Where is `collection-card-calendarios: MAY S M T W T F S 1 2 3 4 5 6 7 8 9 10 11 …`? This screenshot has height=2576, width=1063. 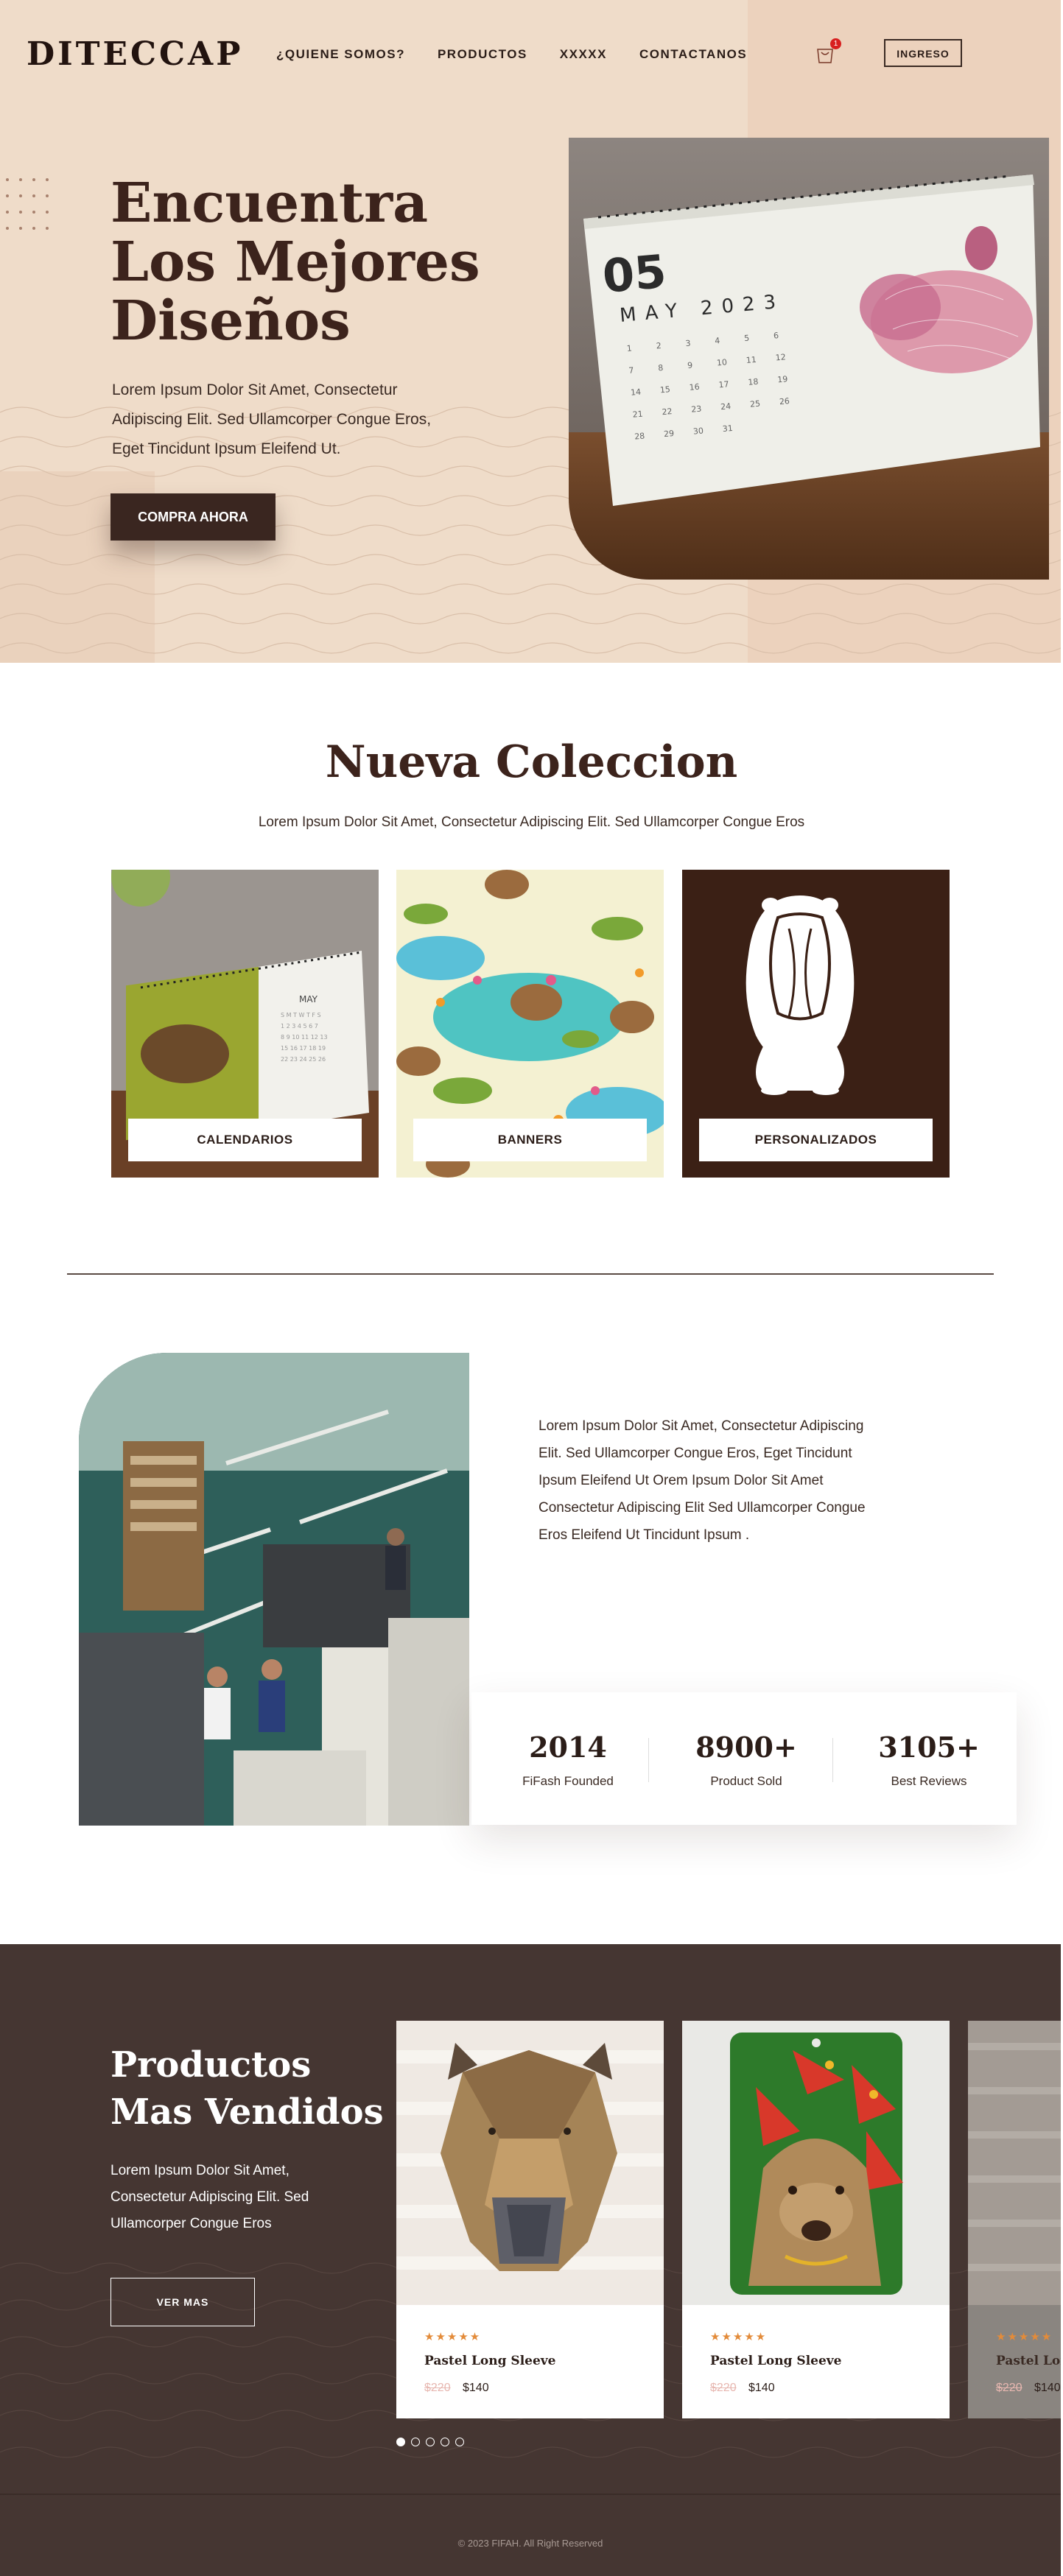
collection-card-calendarios: MAY S M T W T F S 1 2 3 4 5 6 7 8 9 10 11 … is located at coordinates (245, 1024).